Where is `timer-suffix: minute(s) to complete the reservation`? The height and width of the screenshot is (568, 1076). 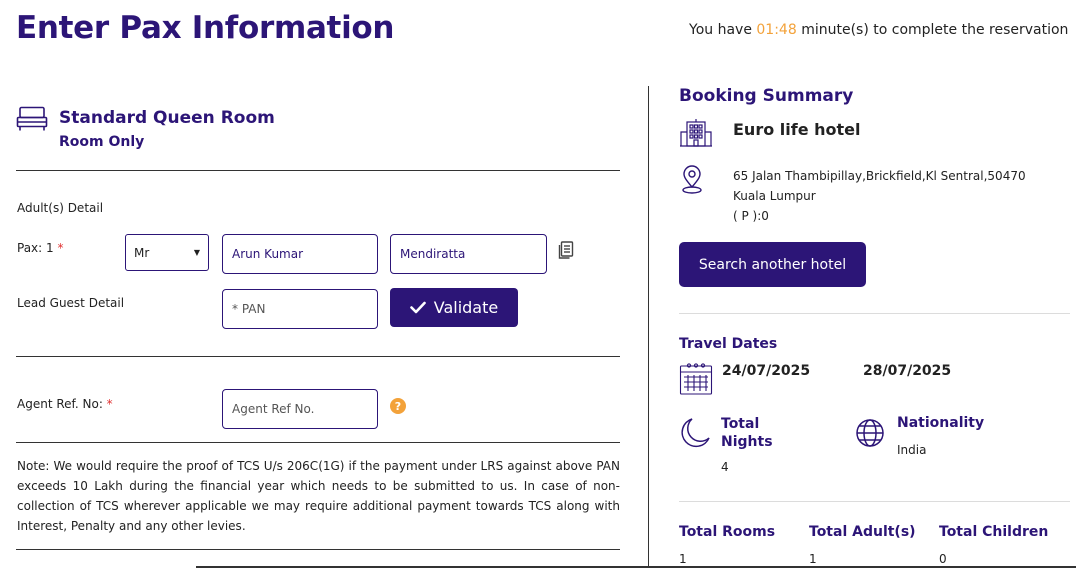
timer-suffix: minute(s) to complete the reservation is located at coordinates (932, 30).